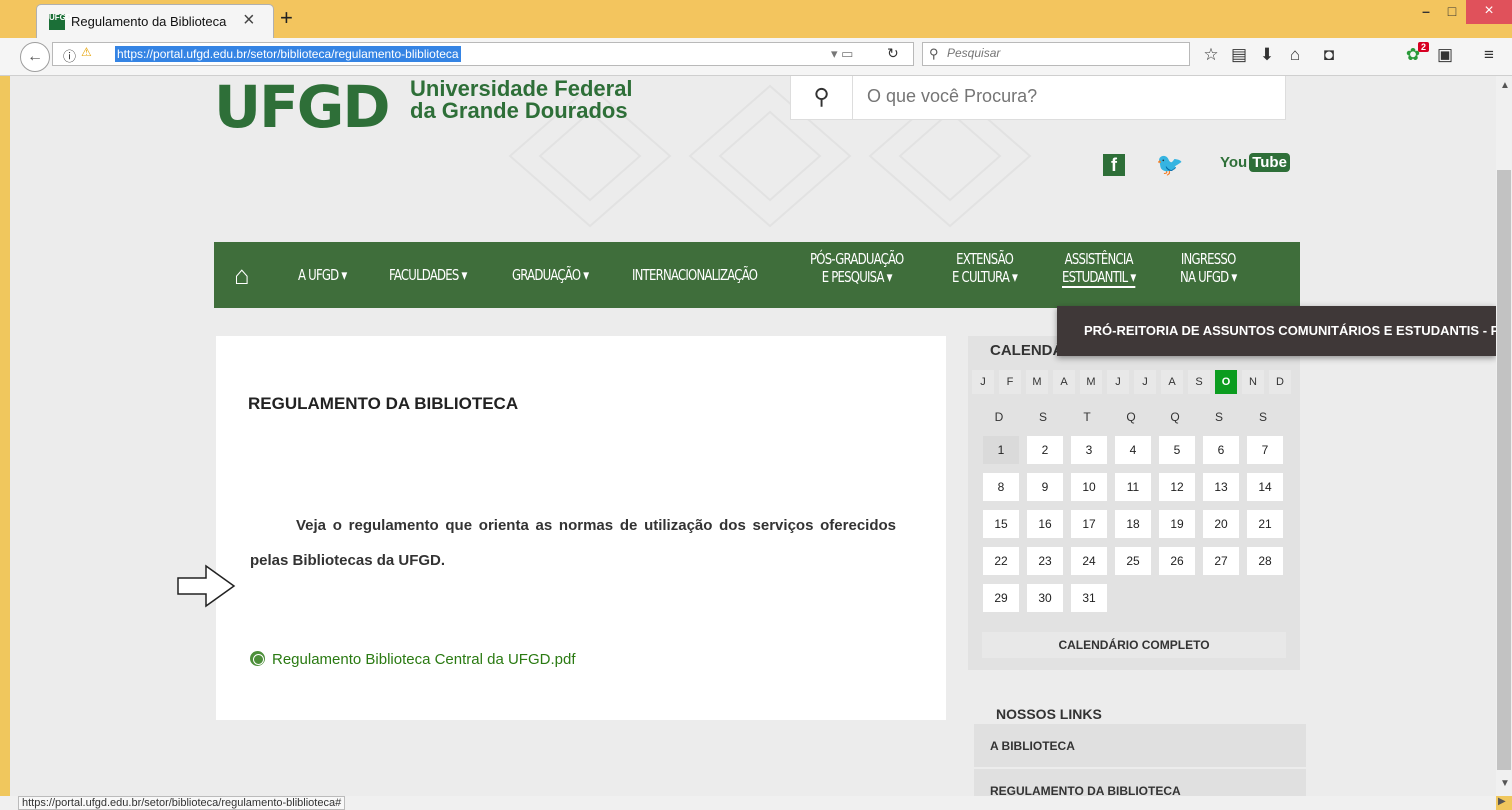 This screenshot has width=1512, height=810. Describe the element at coordinates (1133, 524) in the screenshot. I see `calendar-day: 18` at that location.